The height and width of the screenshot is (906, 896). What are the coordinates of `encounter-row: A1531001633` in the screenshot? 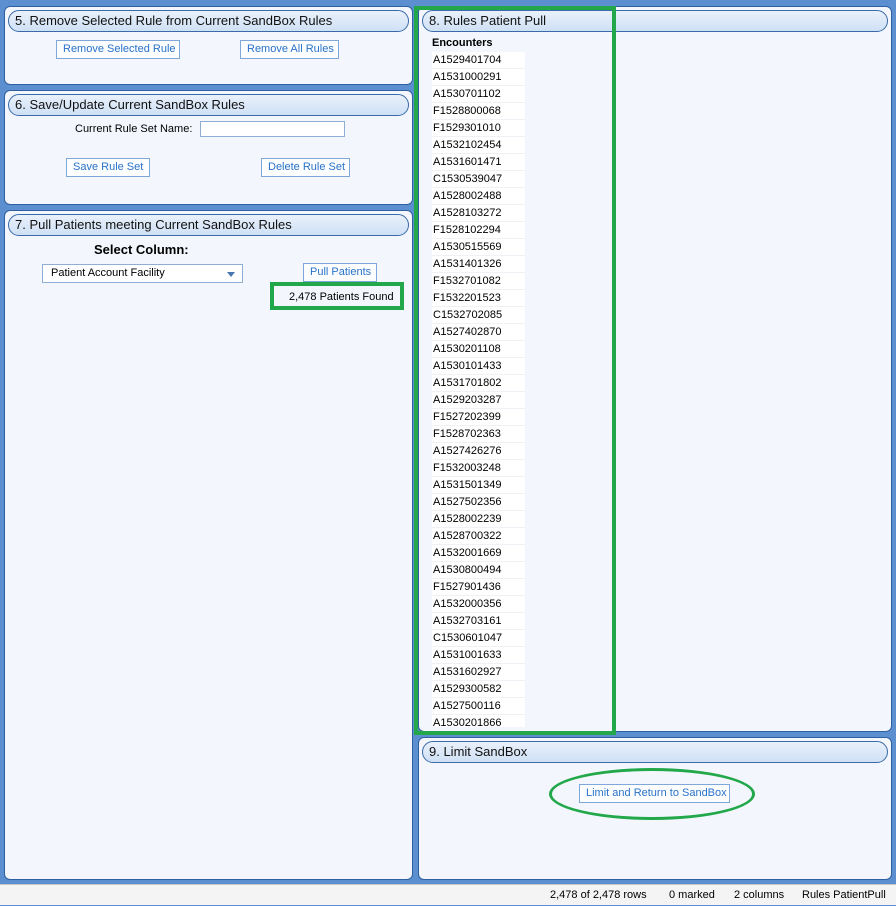 It's located at (478, 655).